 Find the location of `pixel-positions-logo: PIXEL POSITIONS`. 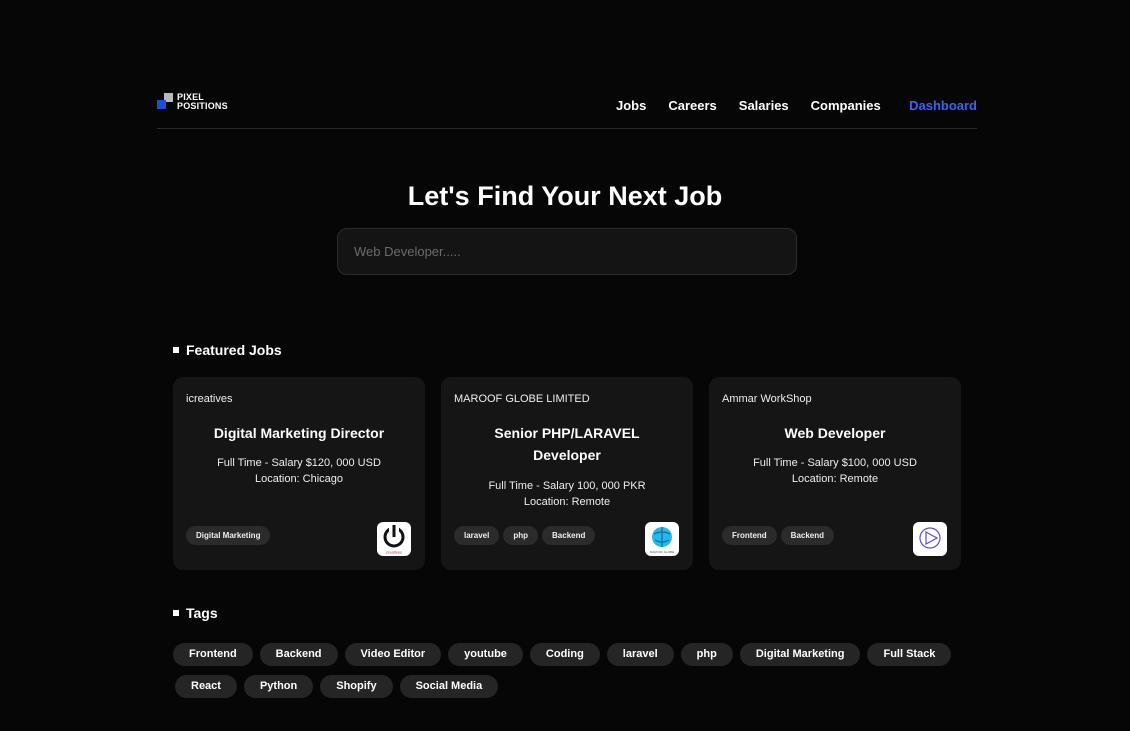

pixel-positions-logo: PIXEL POSITIONS is located at coordinates (197, 102).